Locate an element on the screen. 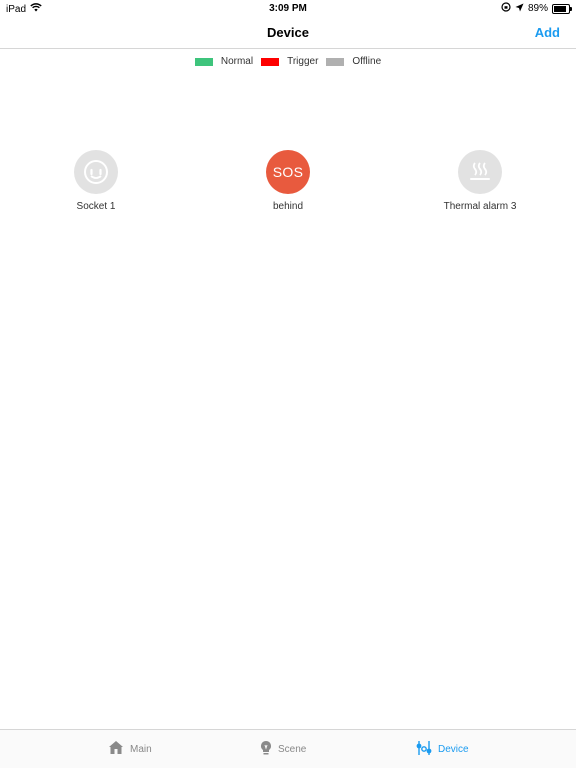 Image resolution: width=576 pixels, height=768 pixels. device-label: behind is located at coordinates (288, 206).